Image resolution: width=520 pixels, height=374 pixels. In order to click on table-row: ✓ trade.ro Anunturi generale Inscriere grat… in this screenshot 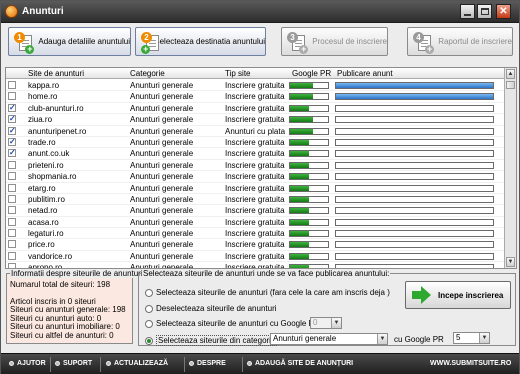, I will do `click(255, 143)`.